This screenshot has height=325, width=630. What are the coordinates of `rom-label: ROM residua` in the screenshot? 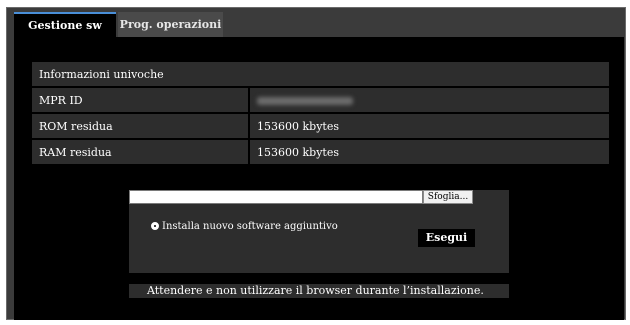 It's located at (141, 126).